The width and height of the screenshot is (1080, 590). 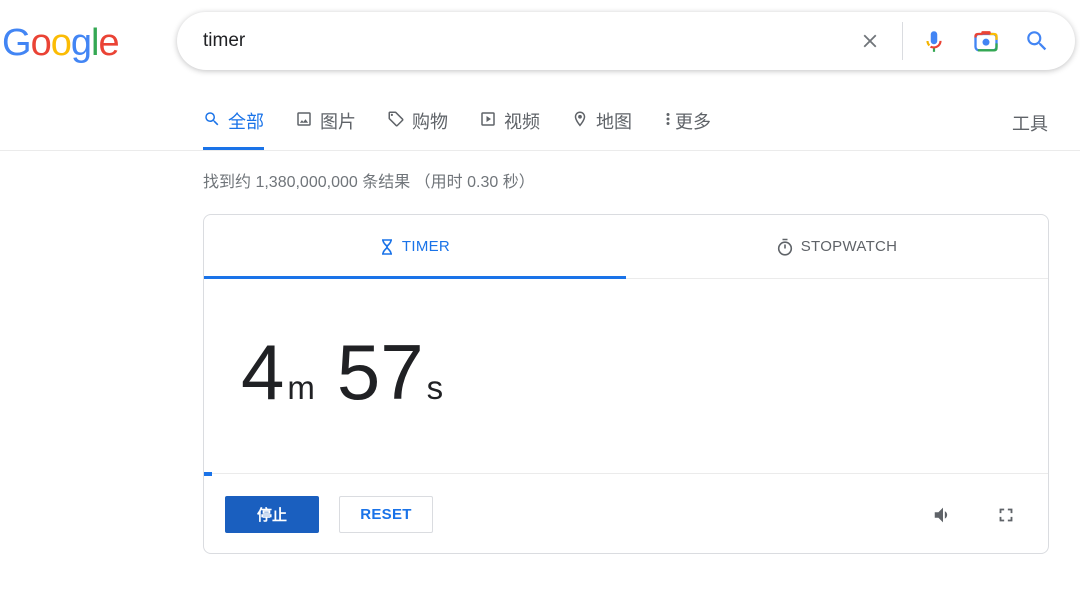 I want to click on tab-shopping: 购物, so click(x=417, y=129).